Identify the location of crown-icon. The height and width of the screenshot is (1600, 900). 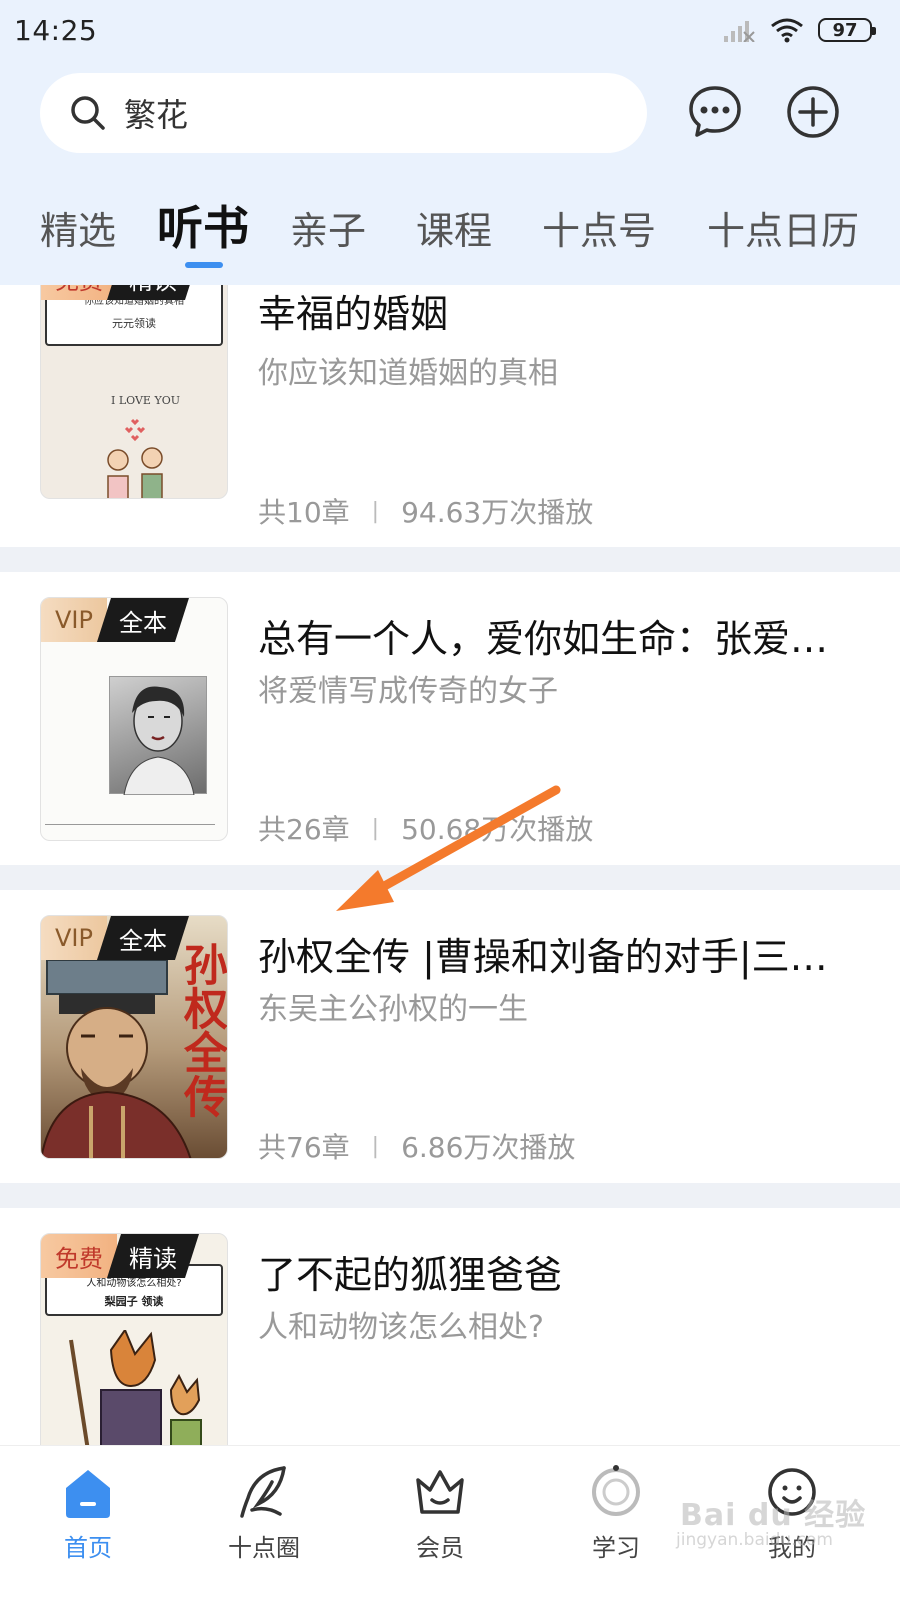
(440, 1492).